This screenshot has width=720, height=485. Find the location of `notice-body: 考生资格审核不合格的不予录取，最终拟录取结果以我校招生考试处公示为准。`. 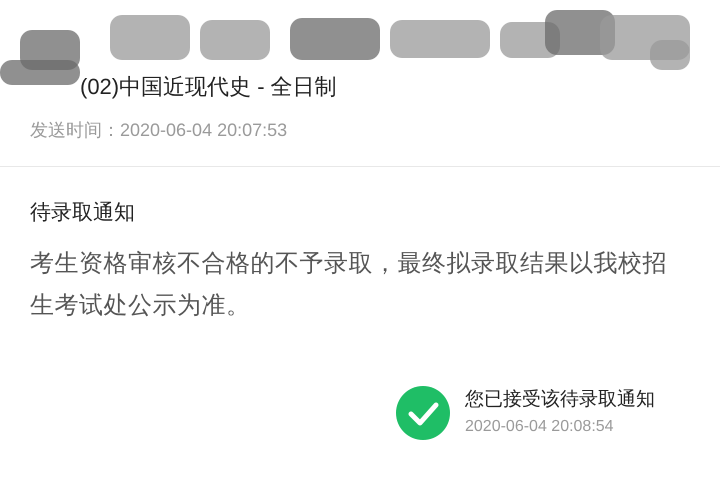

notice-body: 考生资格审核不合格的不予录取，最终拟录取结果以我校招生考试处公示为准。 is located at coordinates (349, 284).